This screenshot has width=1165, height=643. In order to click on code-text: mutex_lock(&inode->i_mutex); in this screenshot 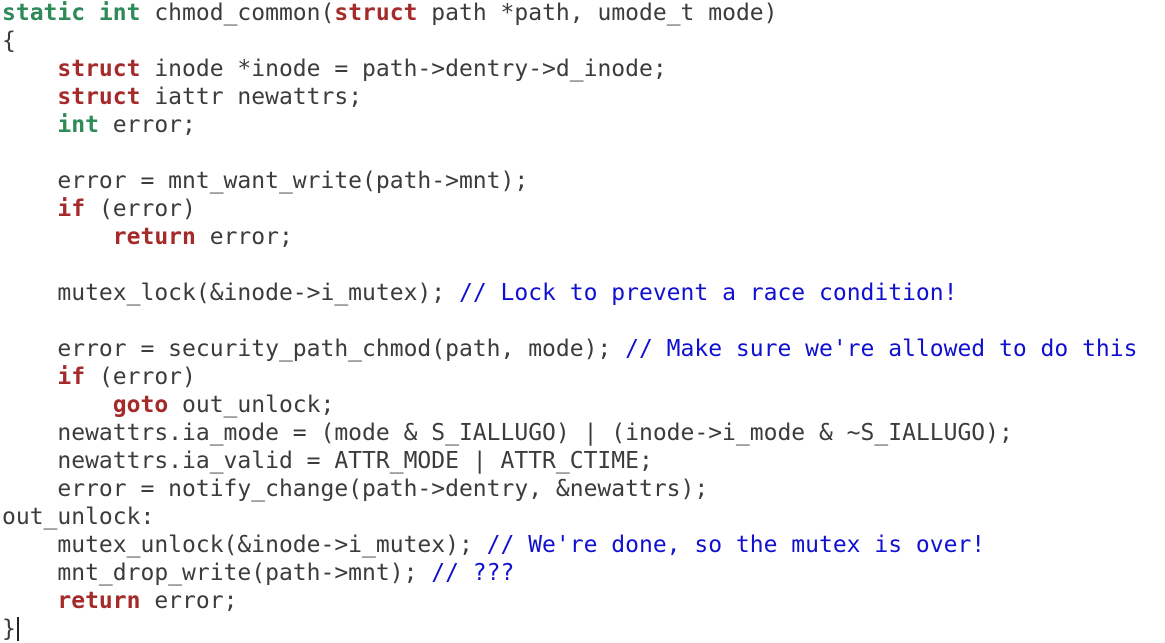, I will do `click(230, 293)`.